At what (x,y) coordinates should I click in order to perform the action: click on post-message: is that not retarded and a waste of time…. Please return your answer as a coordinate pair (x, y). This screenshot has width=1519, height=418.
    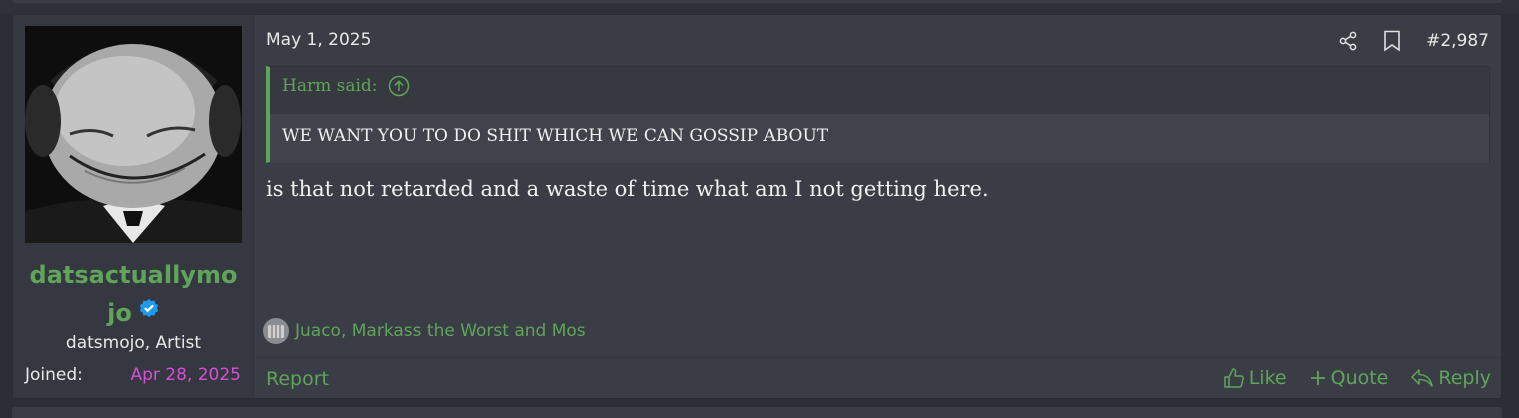
    Looking at the image, I should click on (627, 189).